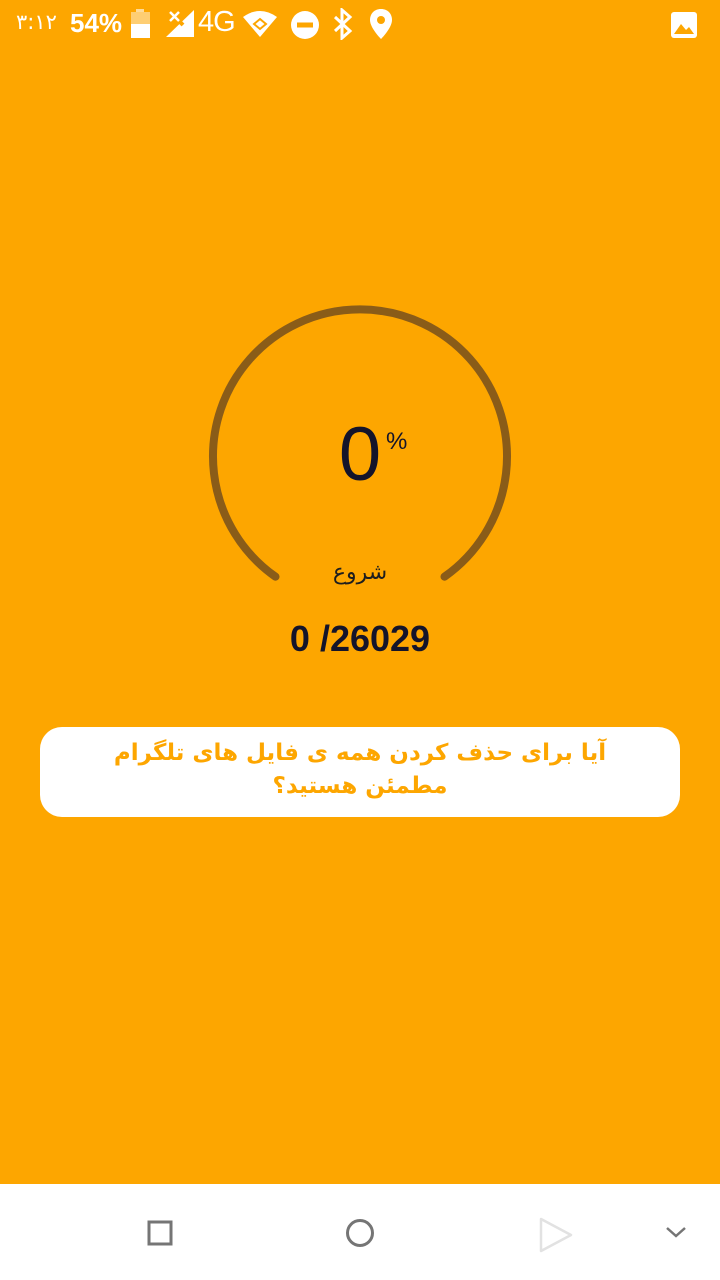 The image size is (720, 1280). I want to click on recents-square-icon, so click(160, 1235).